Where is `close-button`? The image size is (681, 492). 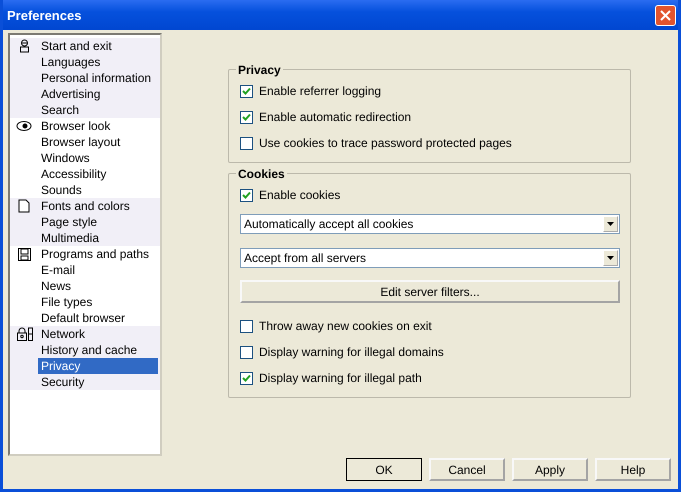 close-button is located at coordinates (665, 15).